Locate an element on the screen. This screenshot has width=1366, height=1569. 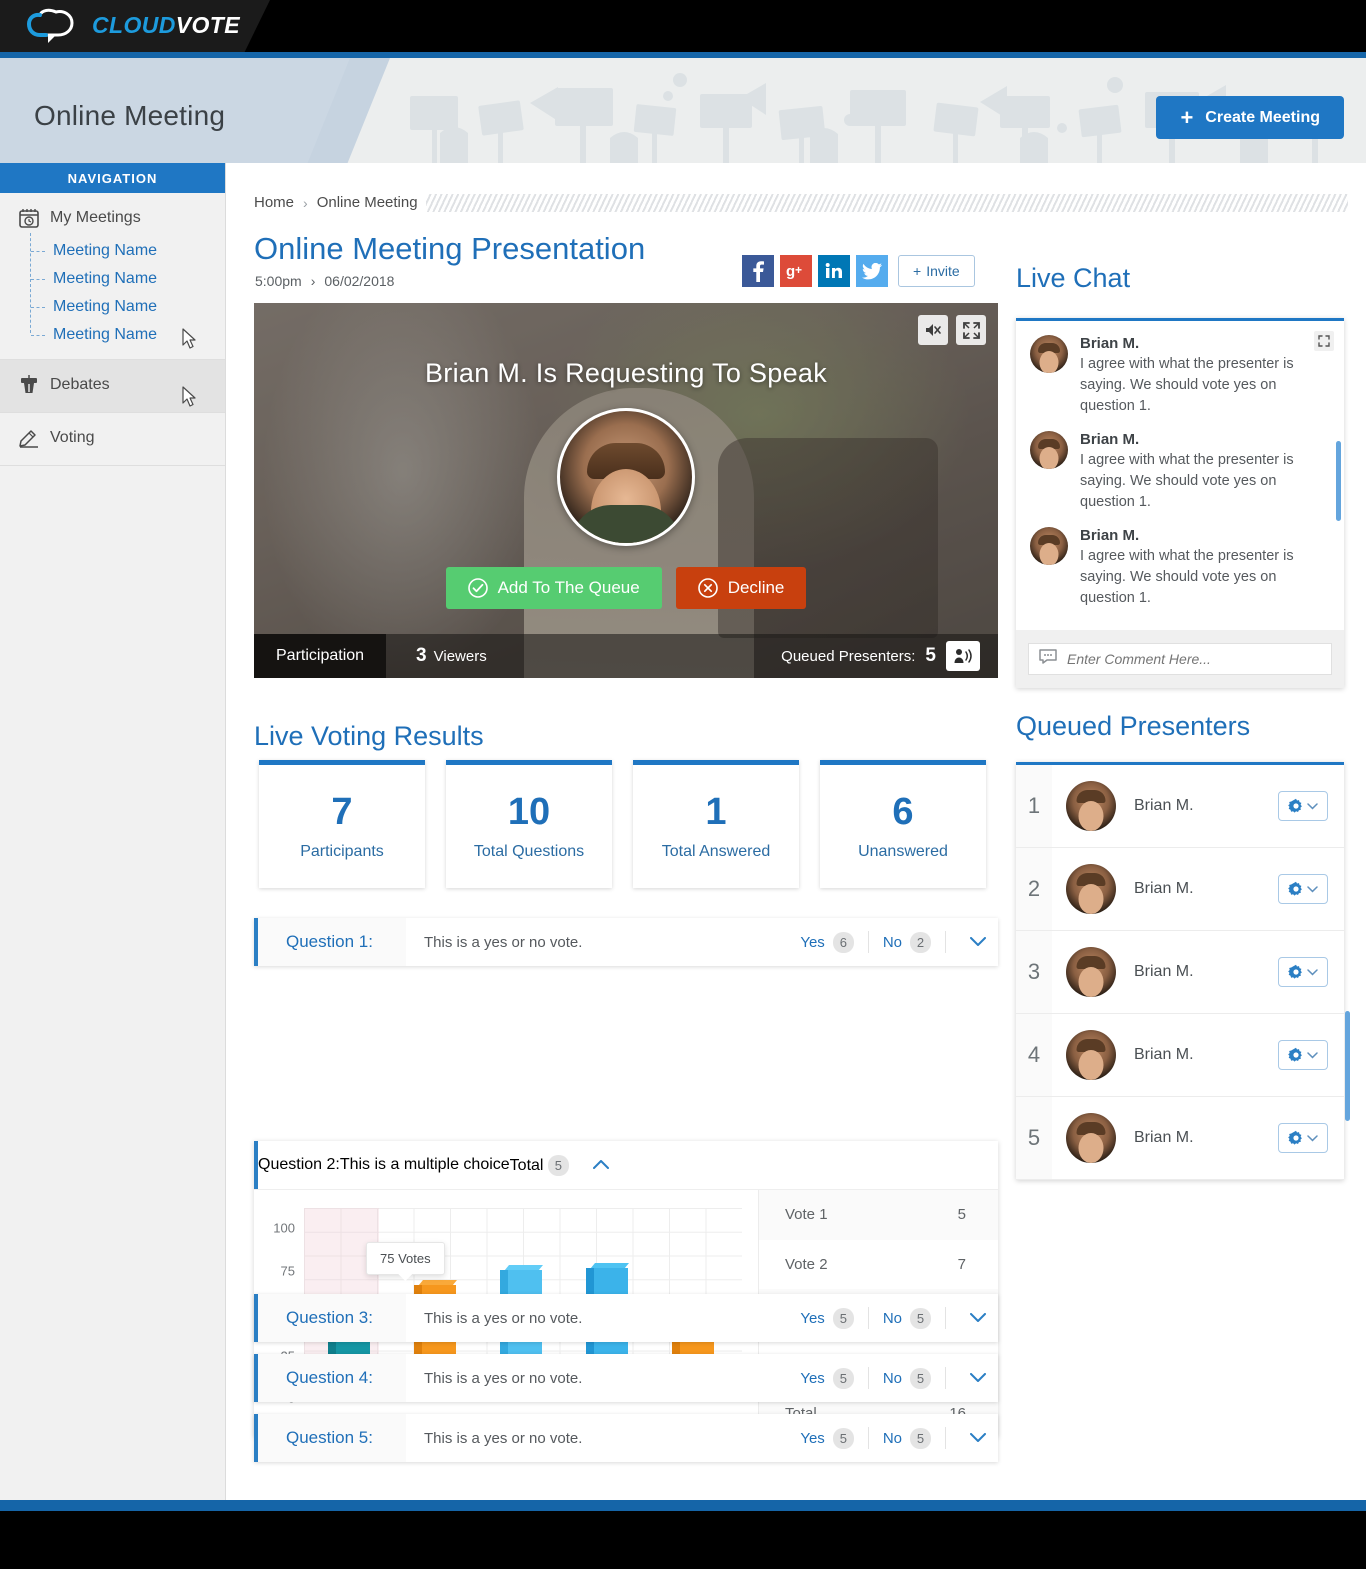
facebook-icon is located at coordinates (758, 271).